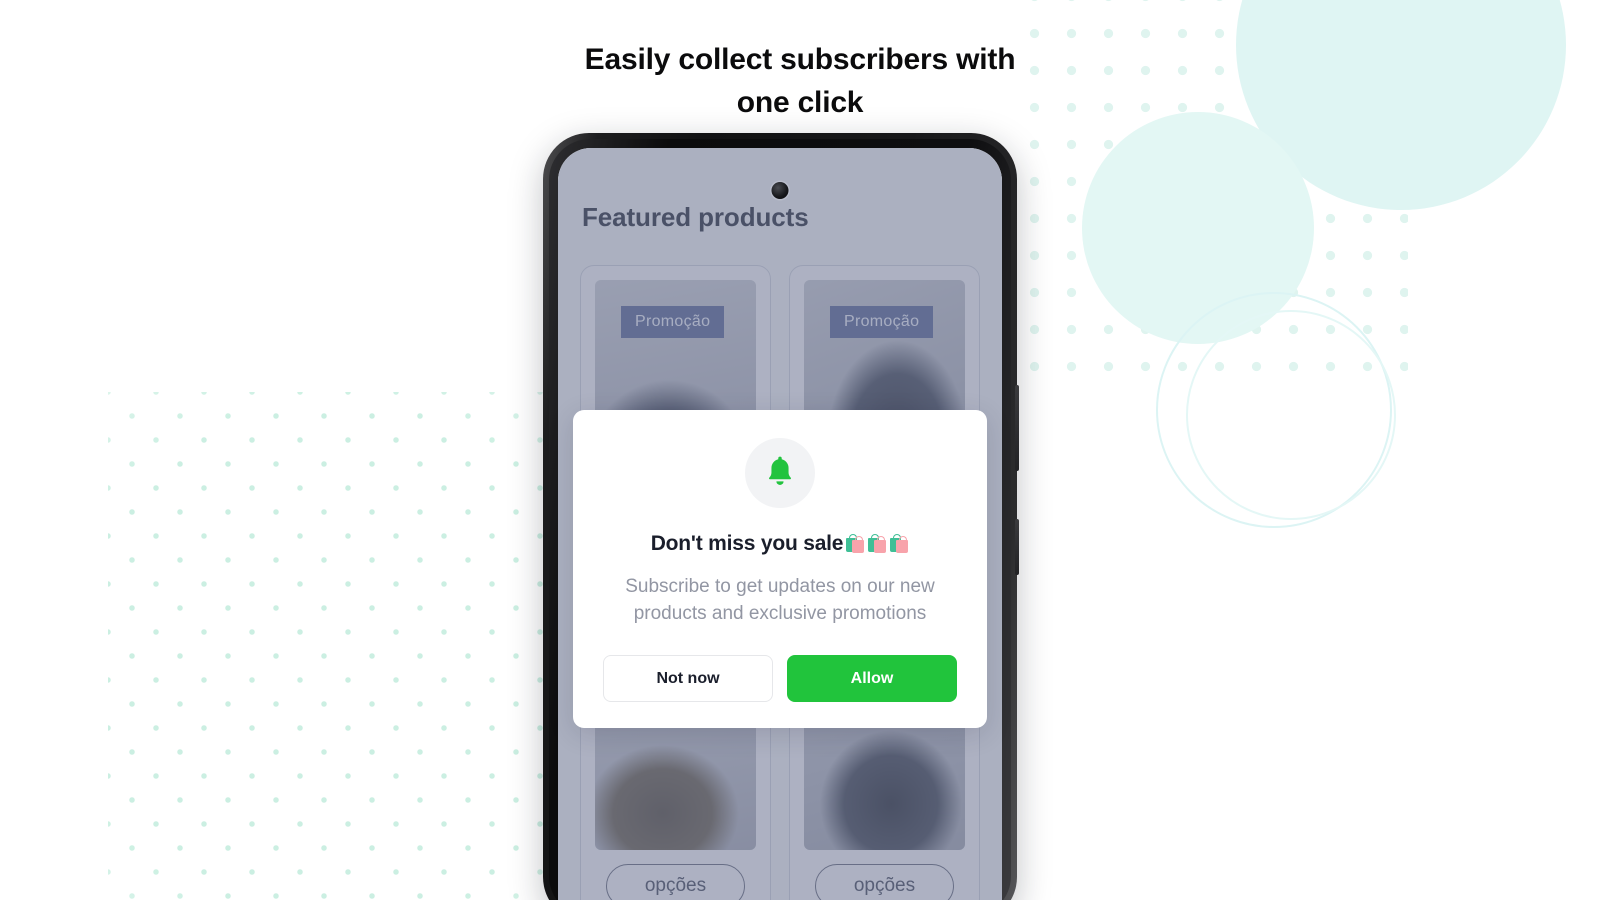  I want to click on bell-icon, so click(780, 473).